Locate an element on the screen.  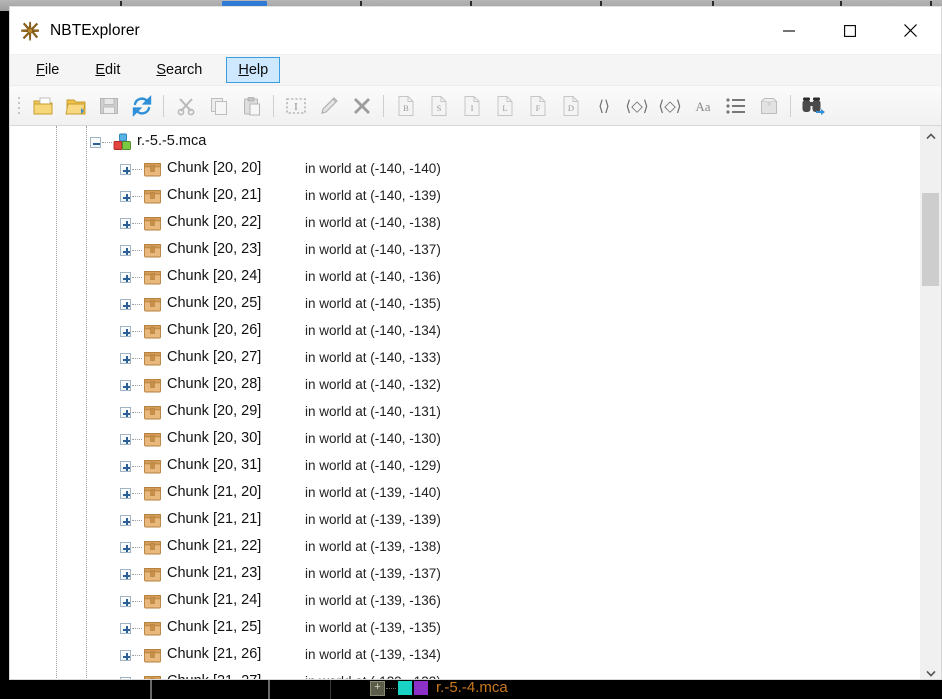
tree-row-chunk: Chunk [21, 22] in world at (-139, -138) is located at coordinates (465, 547).